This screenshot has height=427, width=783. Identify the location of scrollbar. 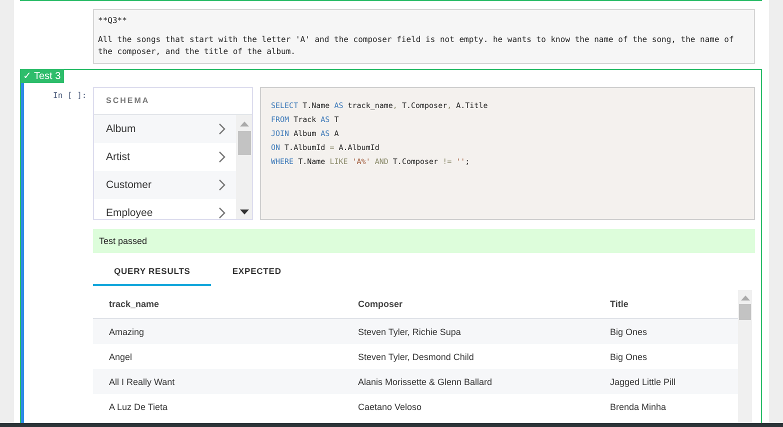
(244, 167).